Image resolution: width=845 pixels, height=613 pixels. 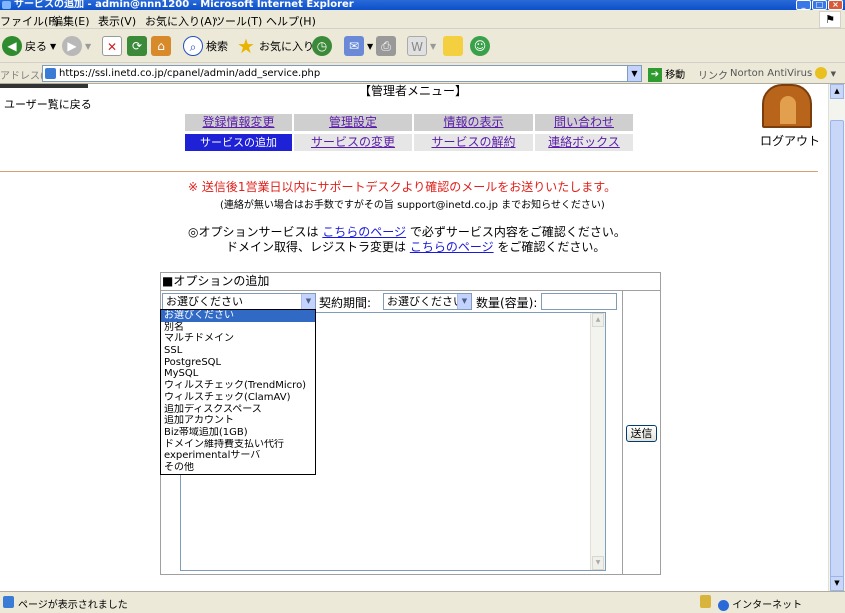 What do you see at coordinates (549, 247) in the screenshot?
I see `domain-notice-suffix: をご確認ください。` at bounding box center [549, 247].